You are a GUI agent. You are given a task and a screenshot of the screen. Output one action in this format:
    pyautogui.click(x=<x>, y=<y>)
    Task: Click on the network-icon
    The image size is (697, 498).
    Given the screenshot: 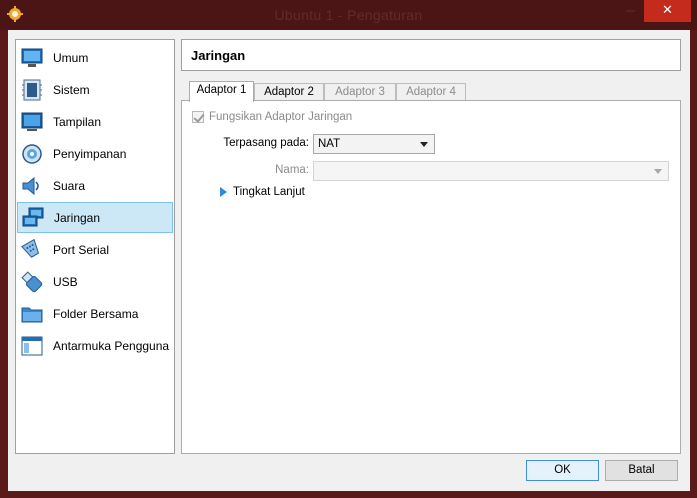 What is the action you would take?
    pyautogui.click(x=33, y=216)
    